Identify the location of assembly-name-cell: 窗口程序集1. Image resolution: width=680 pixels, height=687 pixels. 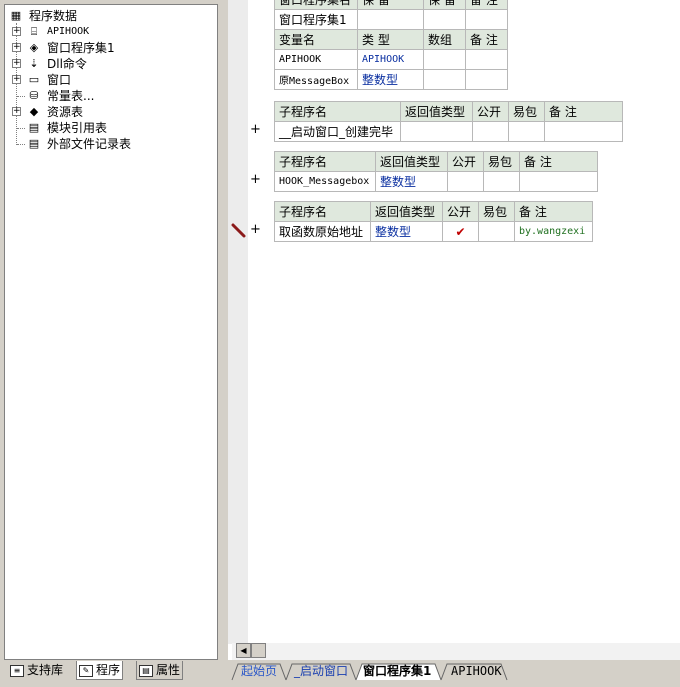
(316, 19).